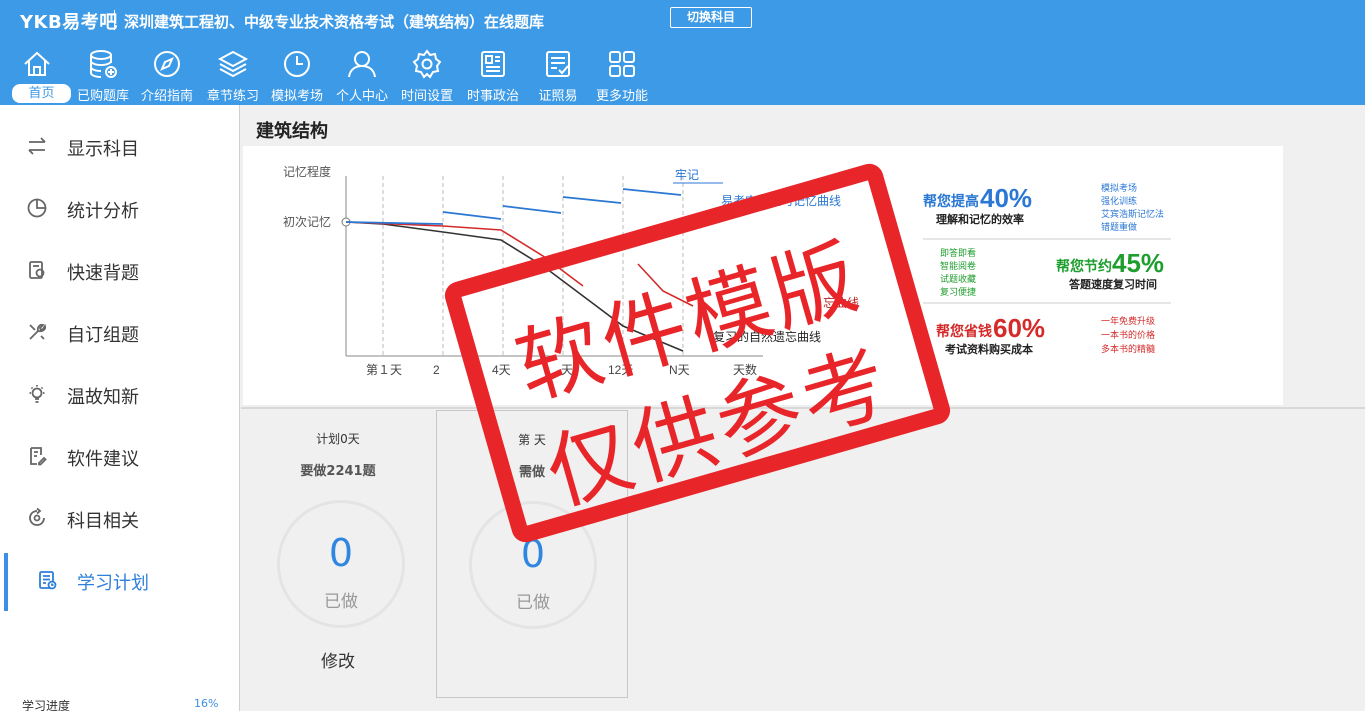 This screenshot has width=1365, height=711. I want to click on nav-chapter: 章节练习, so click(233, 74).